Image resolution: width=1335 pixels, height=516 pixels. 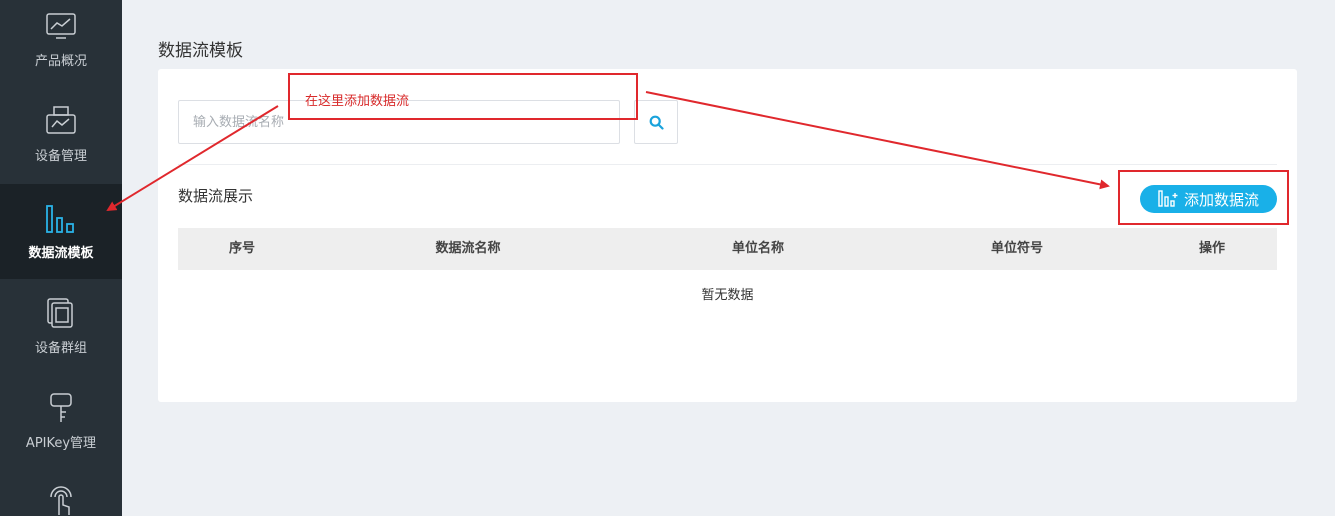 What do you see at coordinates (61, 26) in the screenshot?
I see `chart-monitor-icon` at bounding box center [61, 26].